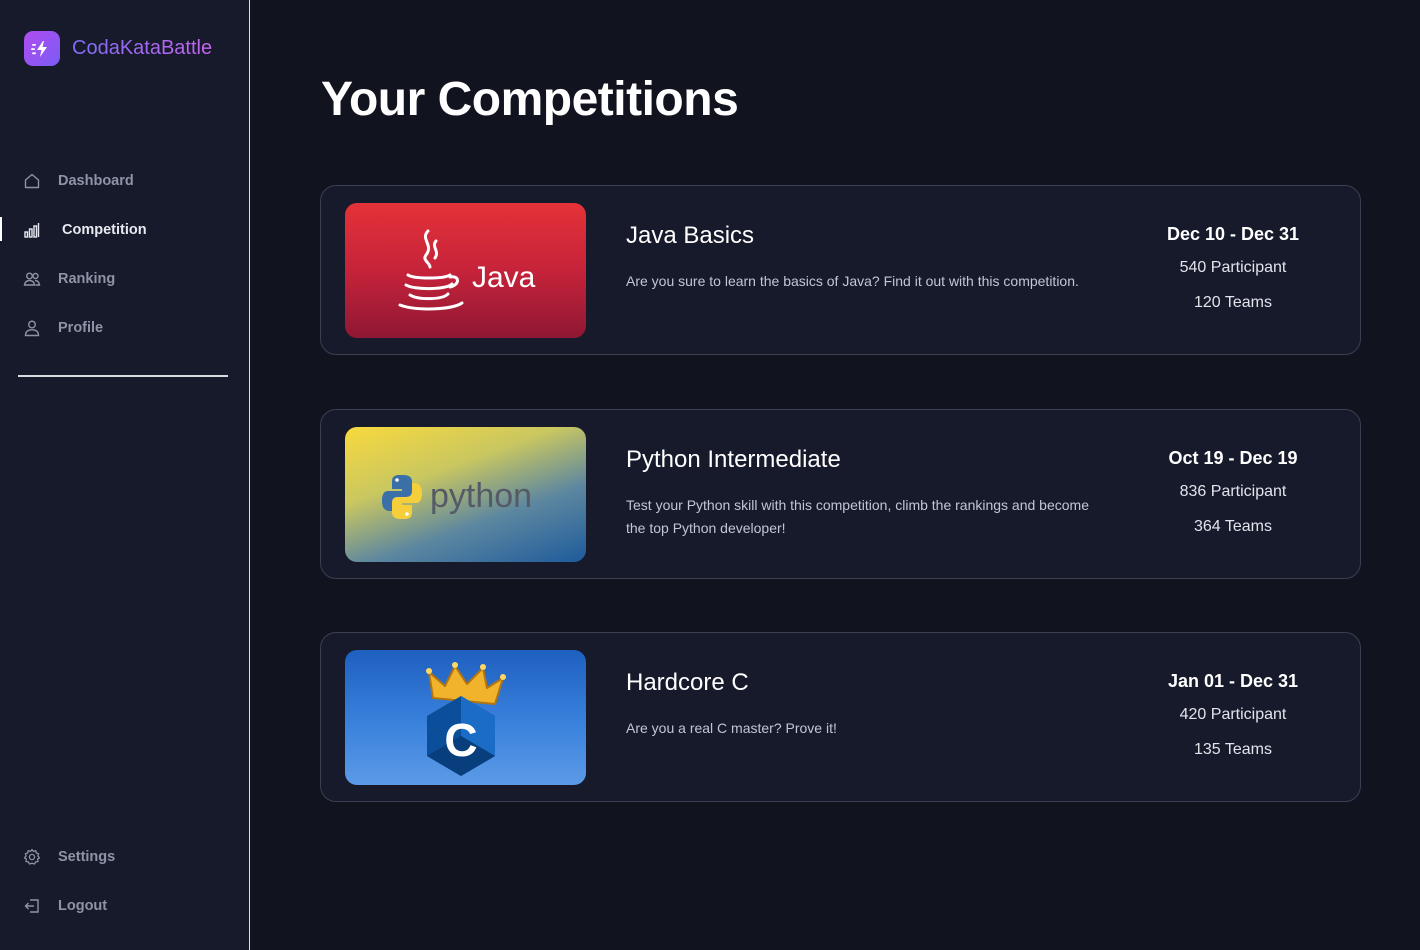 The height and width of the screenshot is (950, 1420). I want to click on bottom-nav: Settings Logout, so click(125, 881).